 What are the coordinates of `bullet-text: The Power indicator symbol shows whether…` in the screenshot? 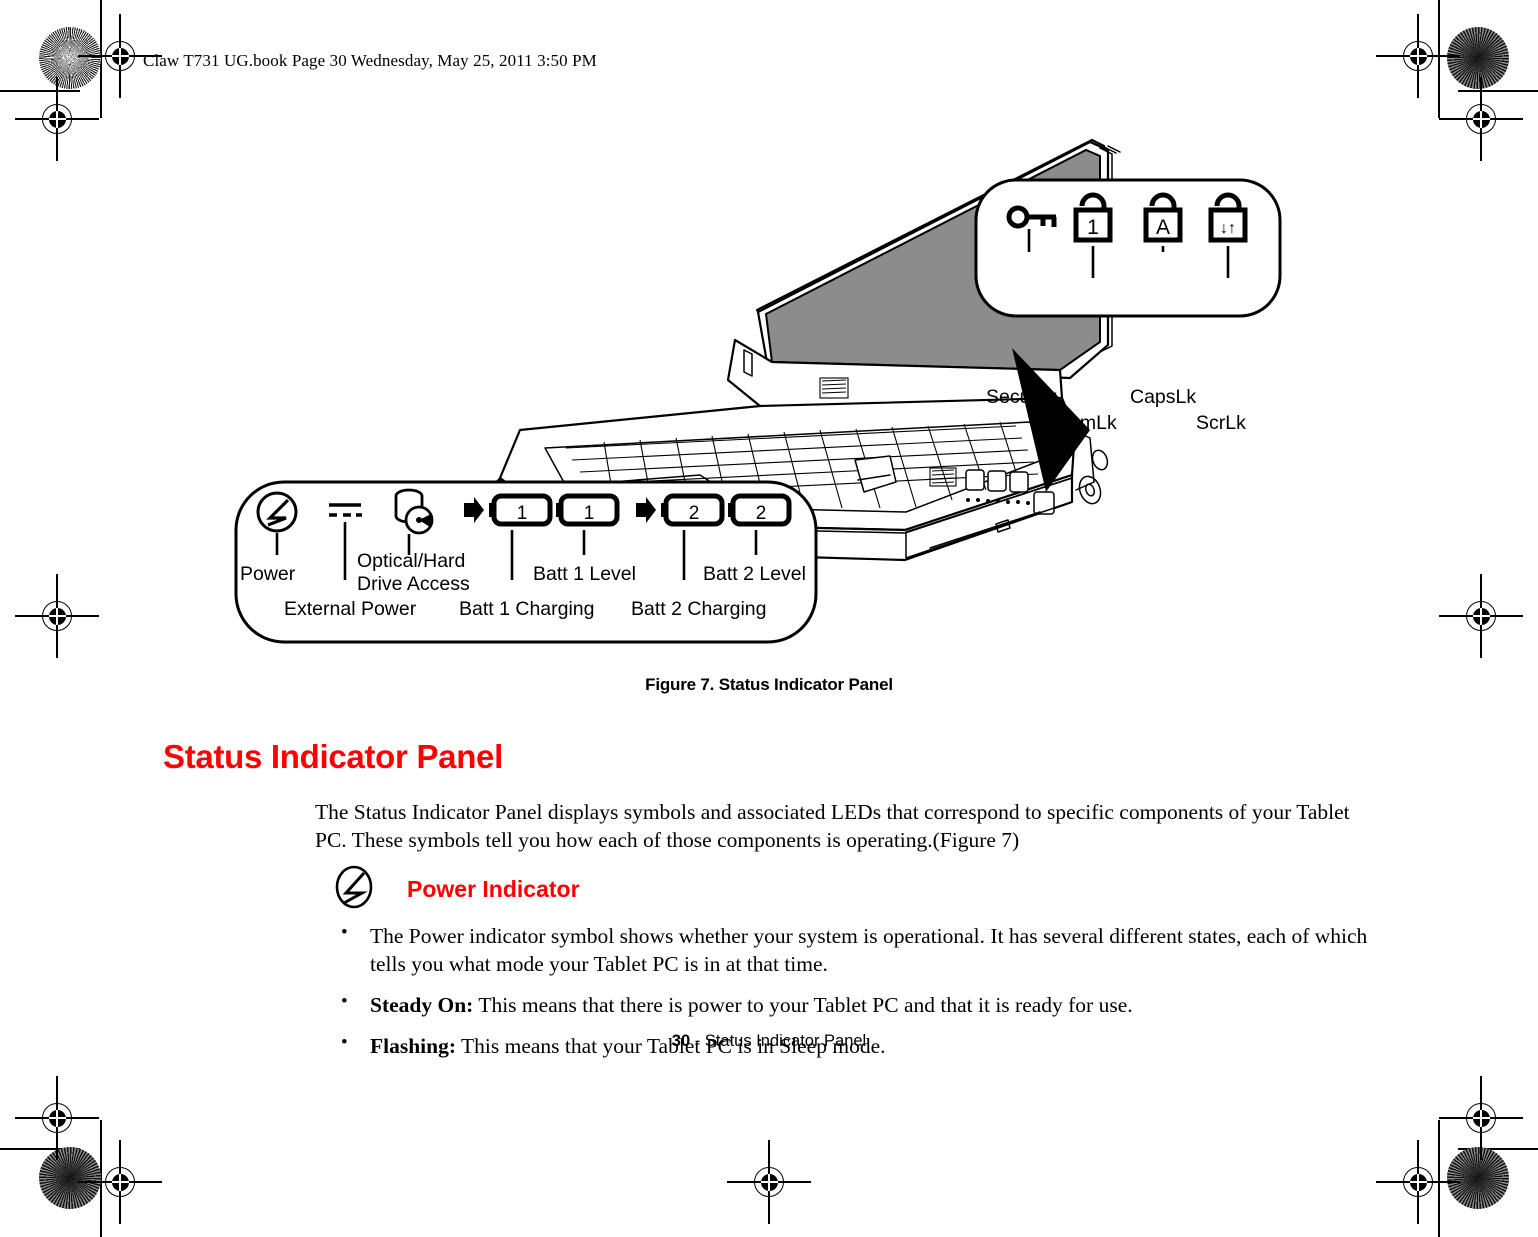 It's located at (869, 949).